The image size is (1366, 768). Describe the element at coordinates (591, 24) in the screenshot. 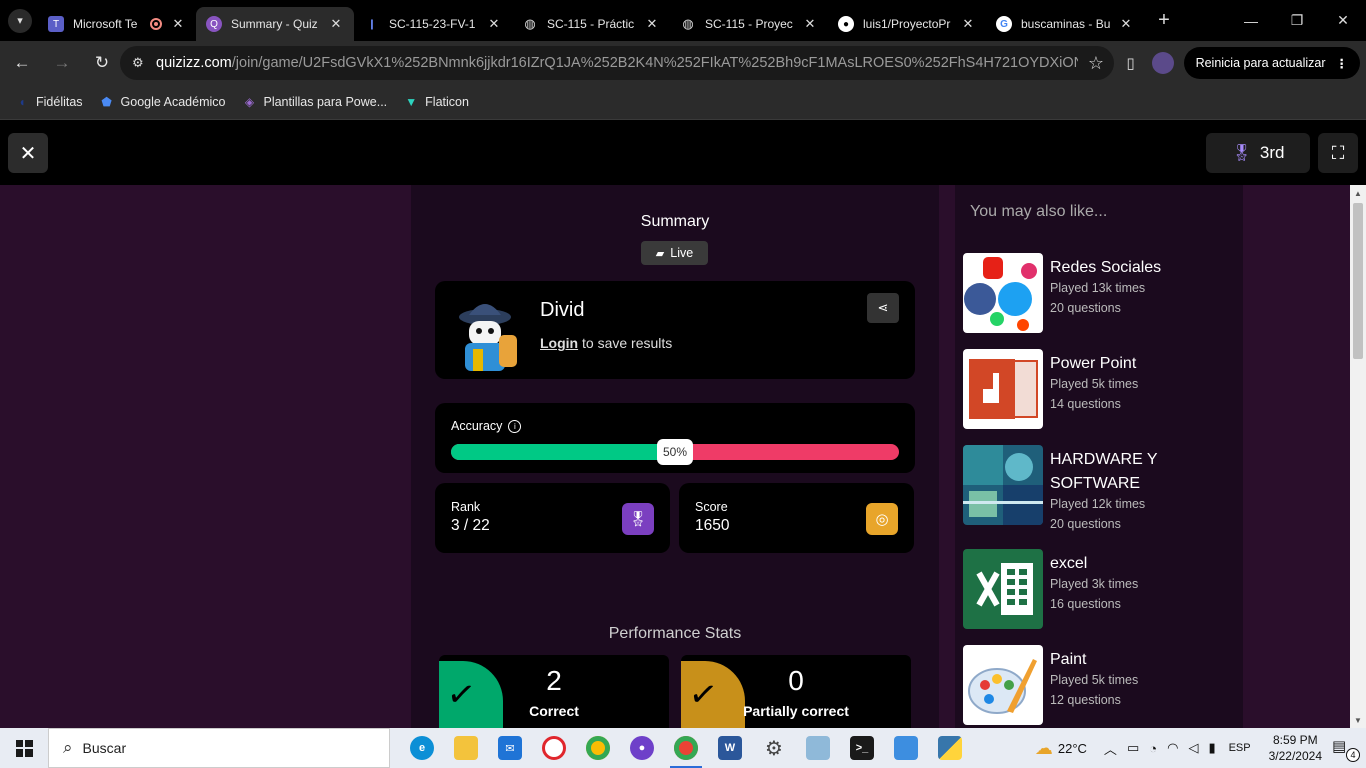

I see `tab-sc115-practica: ◍ SC-115 - Práctic ✕` at that location.